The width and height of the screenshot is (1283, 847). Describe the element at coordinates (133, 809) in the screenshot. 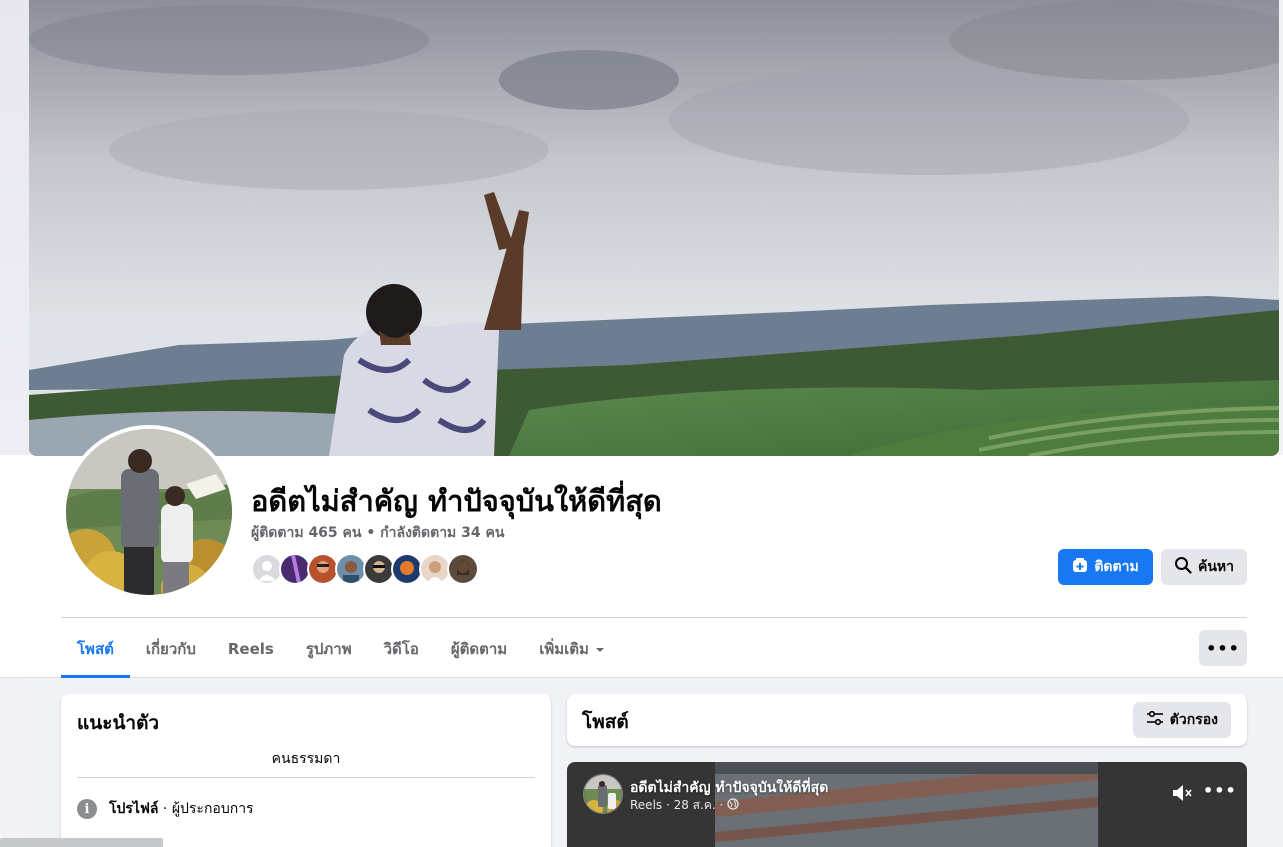

I see `profile-type-label: โปรไฟล์` at that location.